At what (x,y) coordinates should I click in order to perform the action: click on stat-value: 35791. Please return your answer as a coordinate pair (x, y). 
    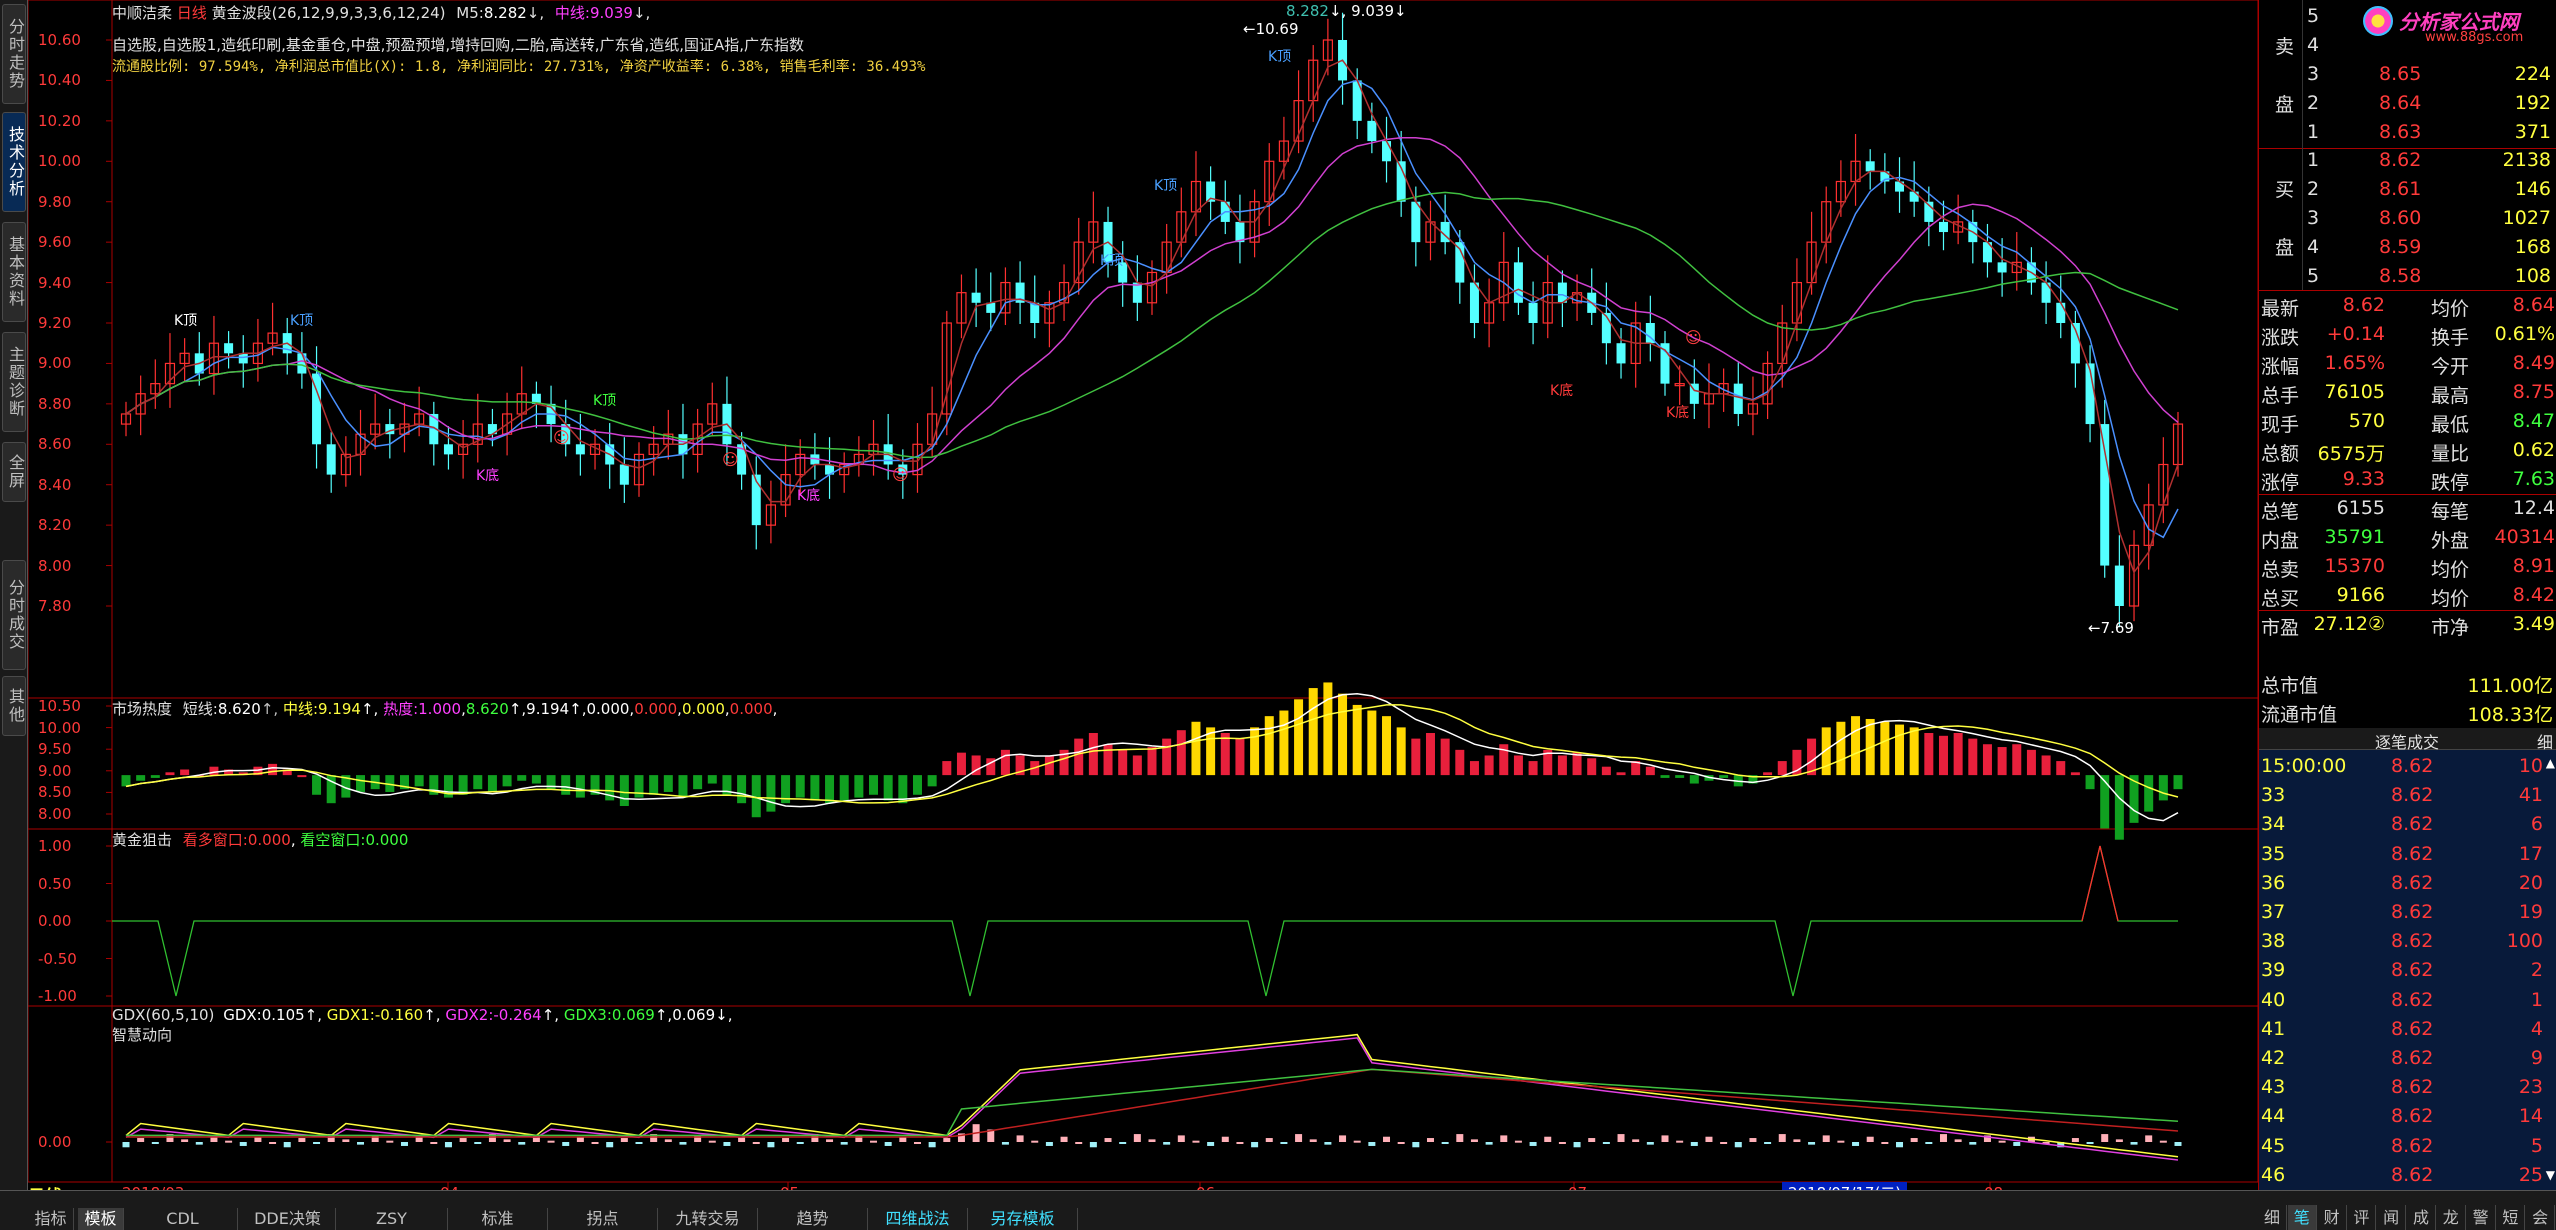
    Looking at the image, I should click on (2354, 537).